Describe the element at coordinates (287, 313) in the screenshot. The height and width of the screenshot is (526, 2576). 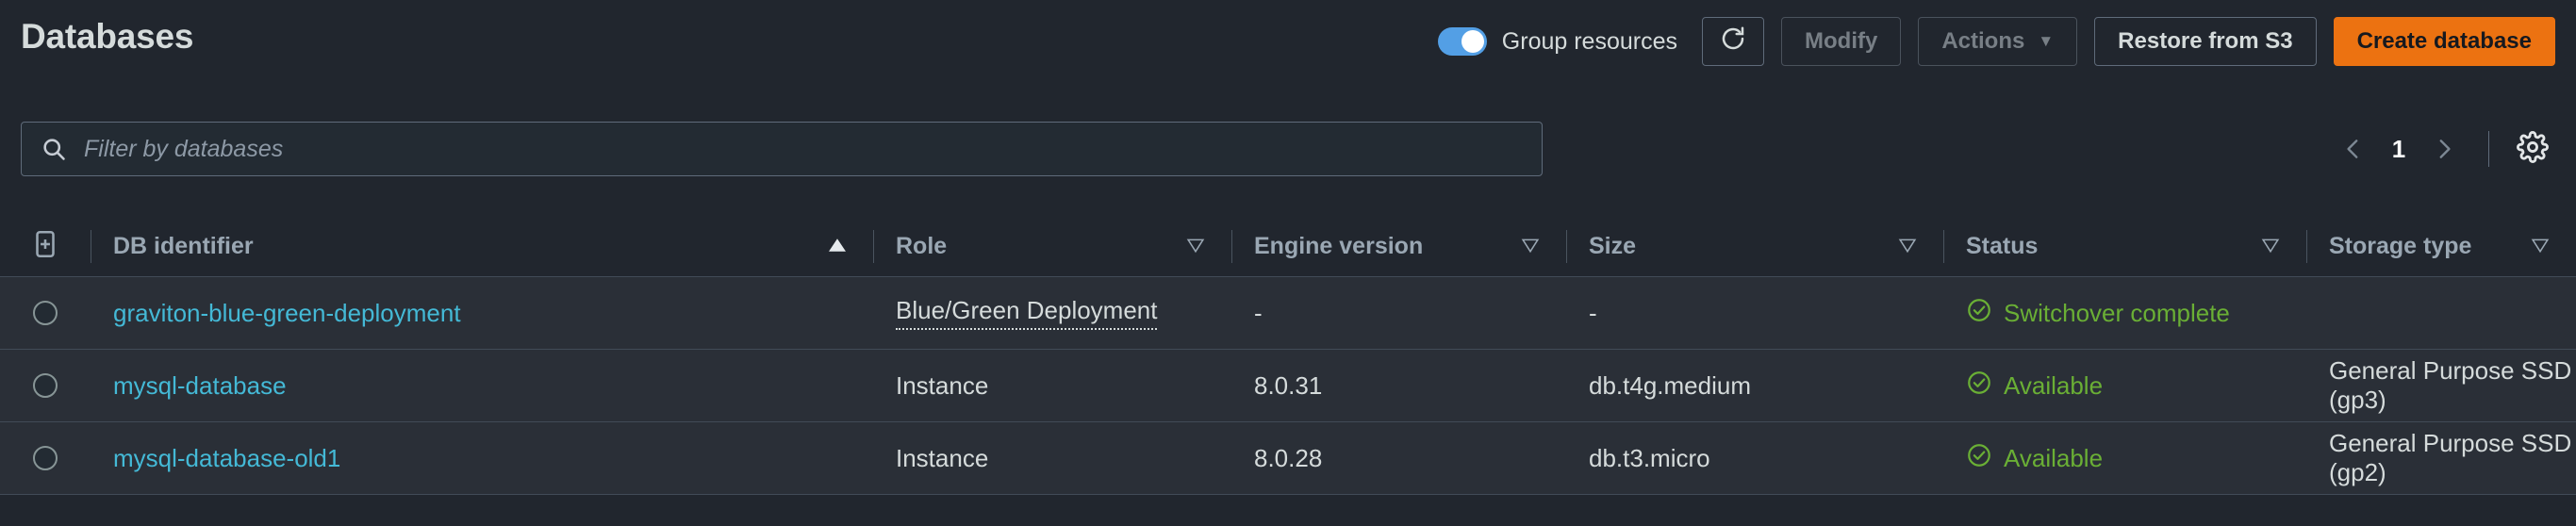
I see `db-identifier-link: graviton-blue-green-deployment` at that location.